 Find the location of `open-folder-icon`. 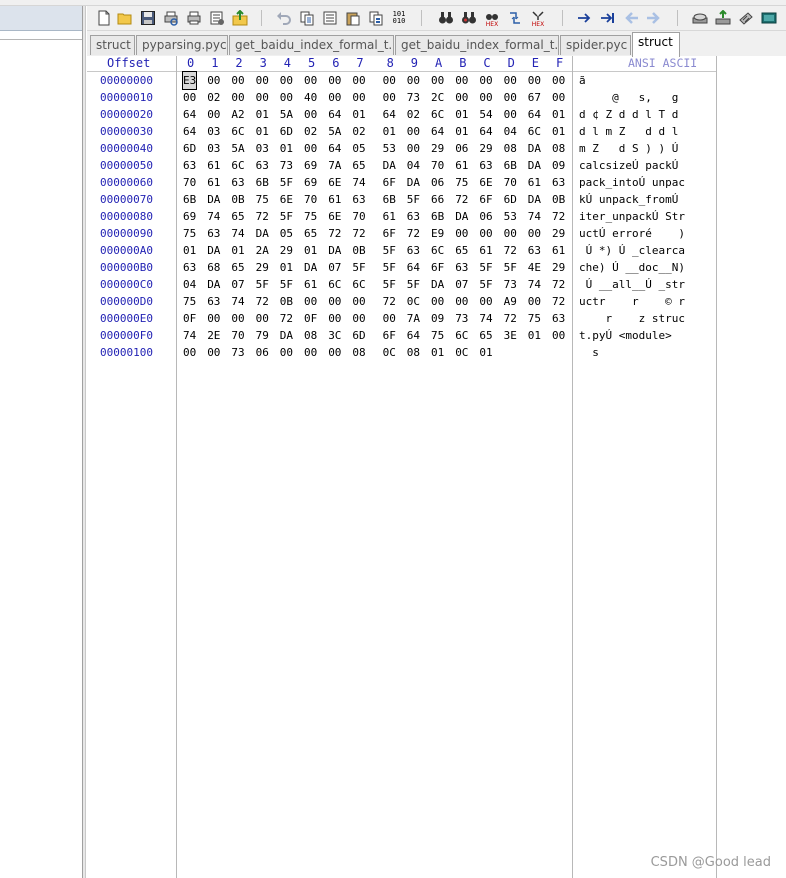

open-folder-icon is located at coordinates (125, 18).